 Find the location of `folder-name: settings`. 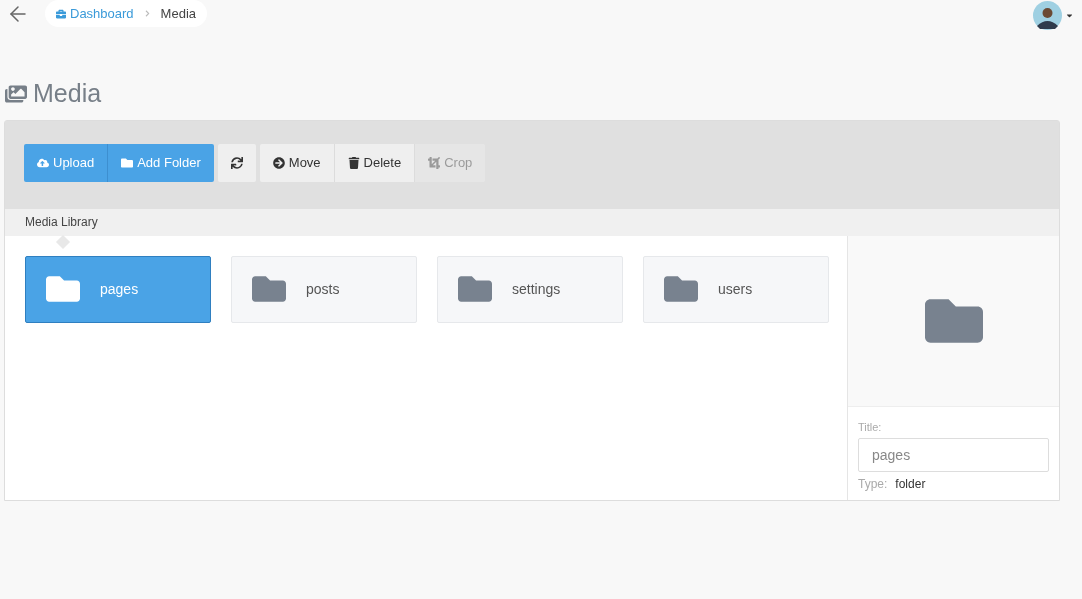

folder-name: settings is located at coordinates (536, 289).